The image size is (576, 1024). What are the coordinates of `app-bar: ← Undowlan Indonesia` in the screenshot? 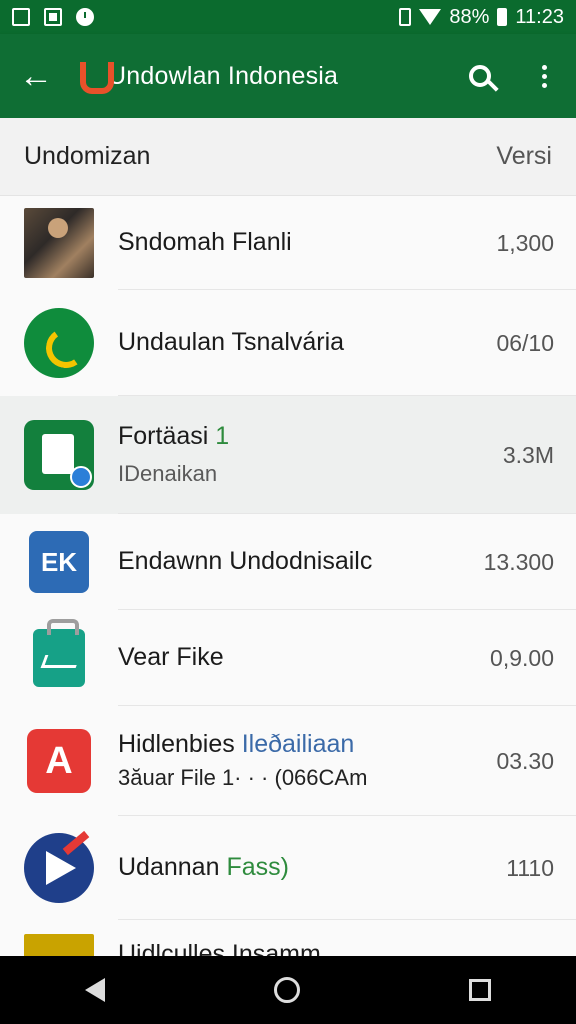 It's located at (288, 76).